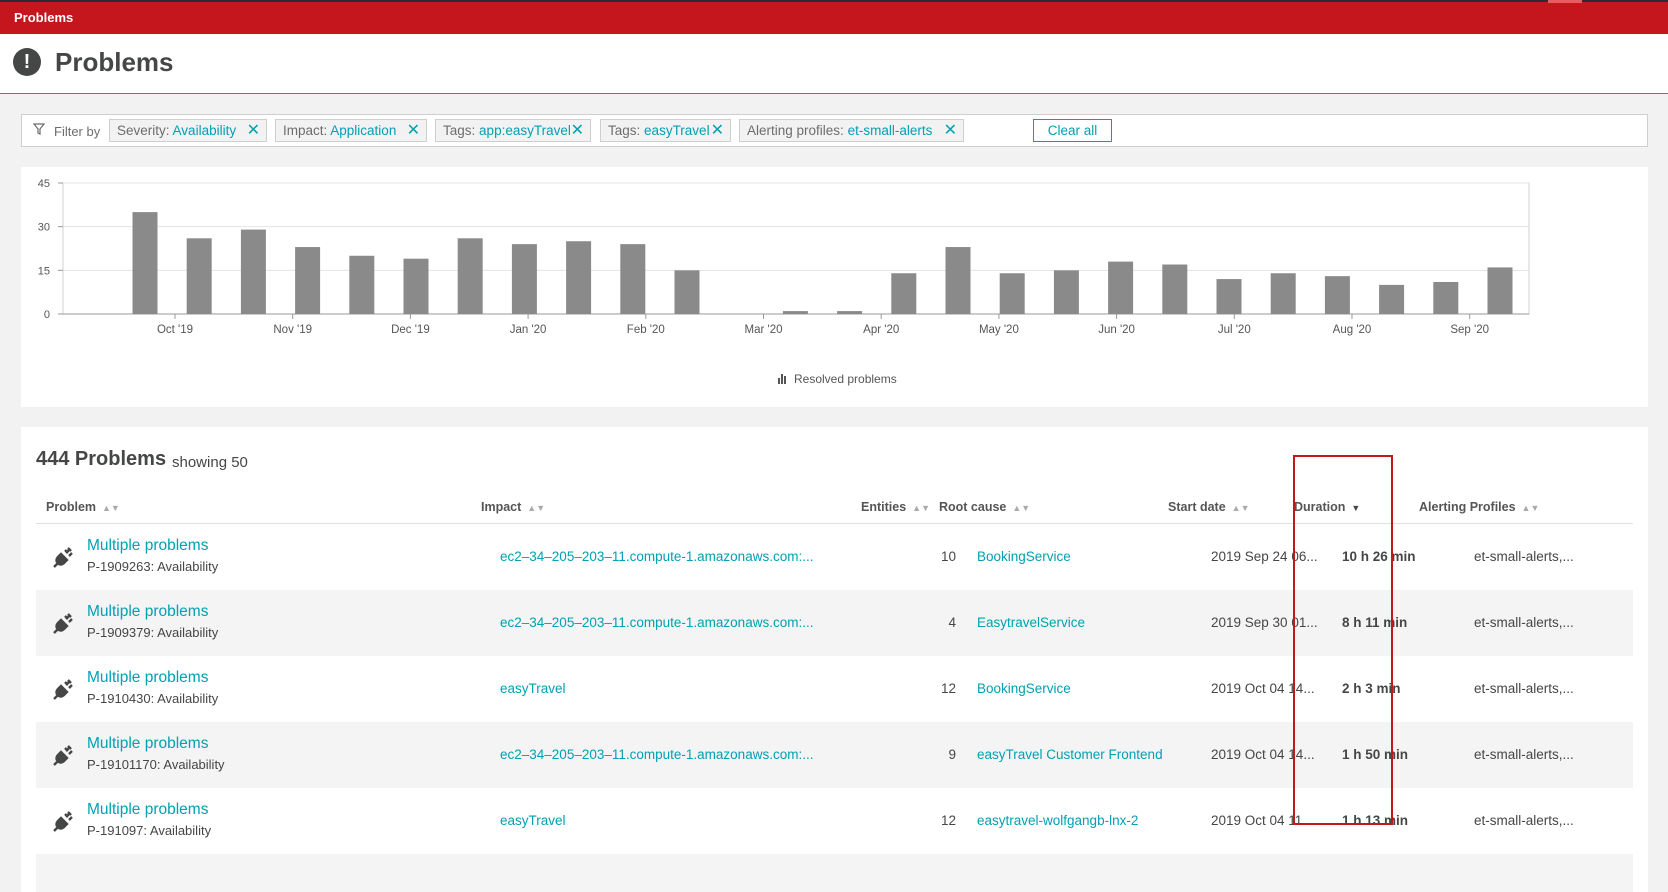 The height and width of the screenshot is (892, 1668). Describe the element at coordinates (1469, 330) in the screenshot. I see `x-tick-label: Sep '20` at that location.